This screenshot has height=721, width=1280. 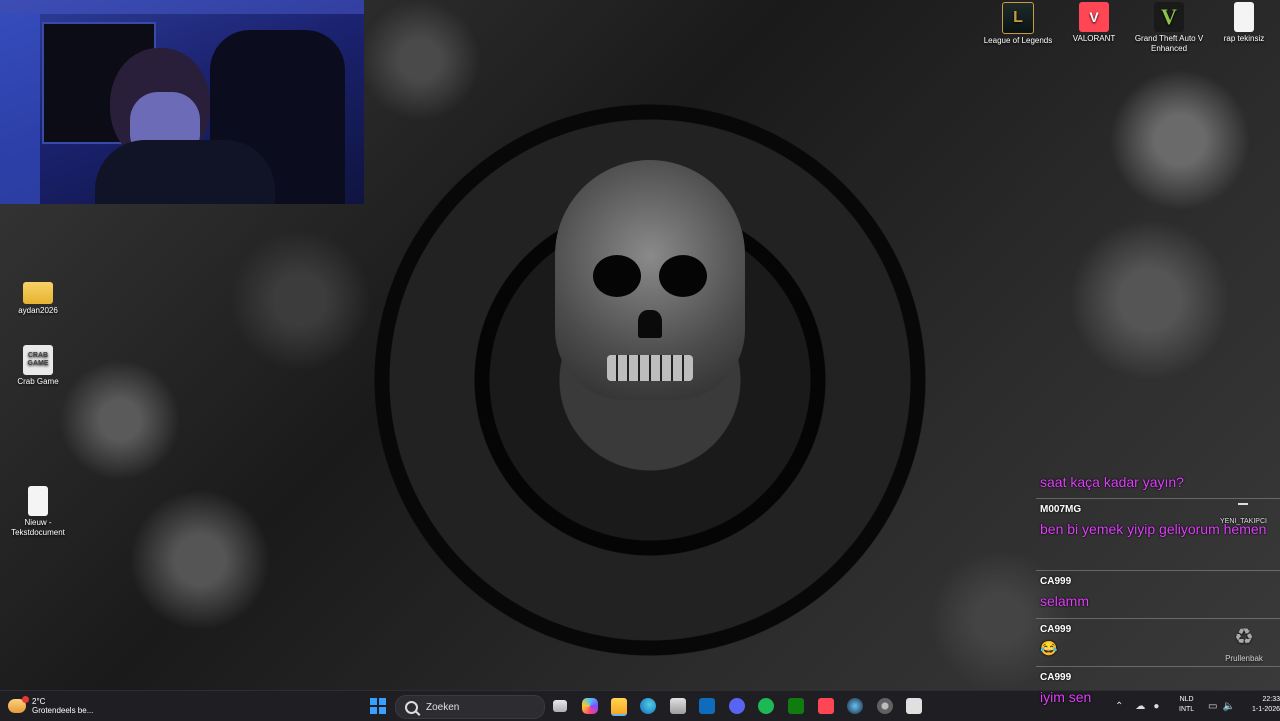 I want to click on input-language: NLD INTL, so click(x=1186, y=705).